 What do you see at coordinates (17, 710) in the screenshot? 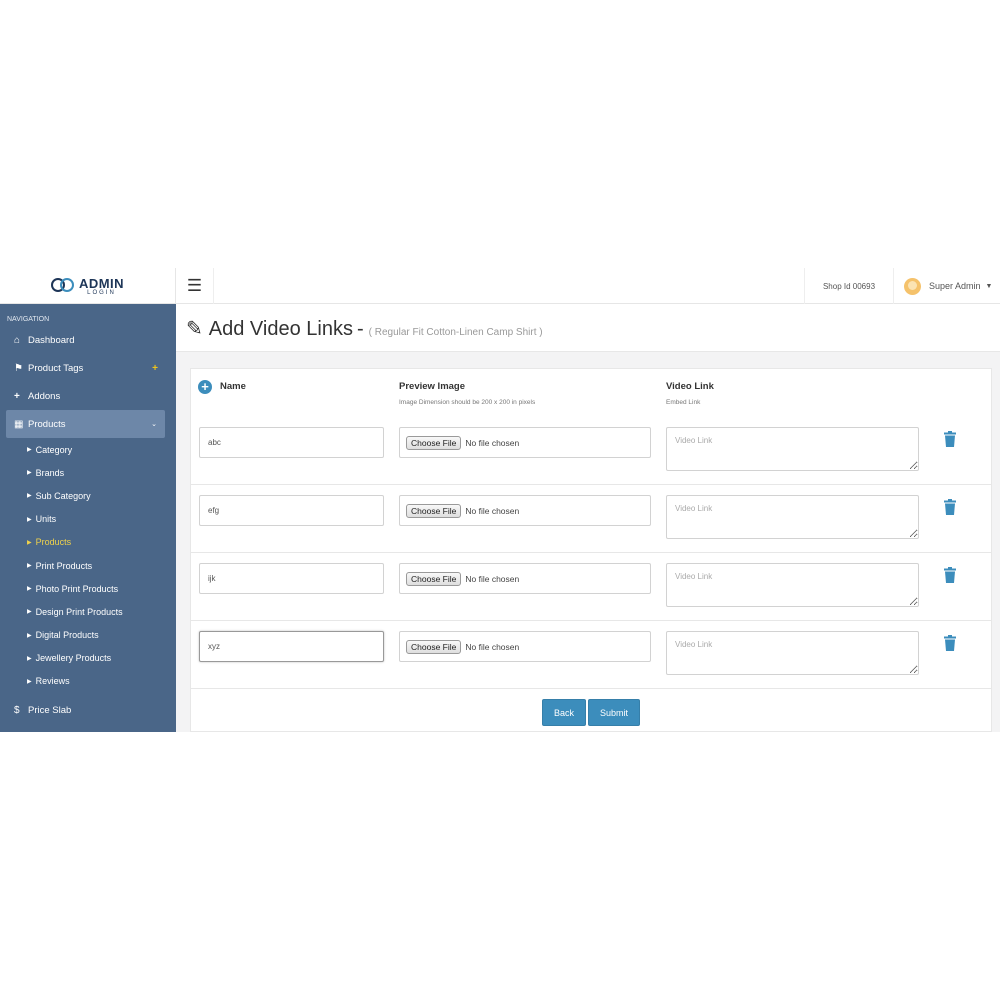
I see `dollar-icon: $` at bounding box center [17, 710].